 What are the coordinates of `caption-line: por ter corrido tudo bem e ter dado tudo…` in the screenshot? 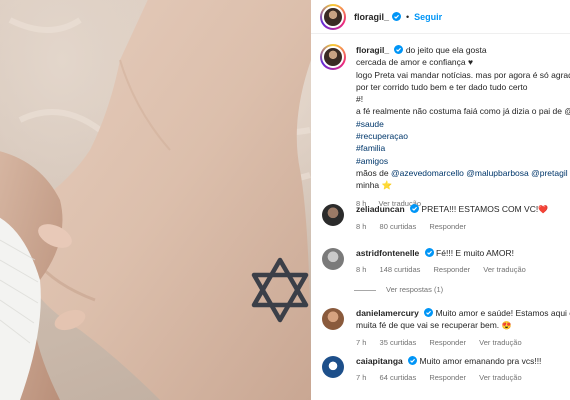 It's located at (442, 86).